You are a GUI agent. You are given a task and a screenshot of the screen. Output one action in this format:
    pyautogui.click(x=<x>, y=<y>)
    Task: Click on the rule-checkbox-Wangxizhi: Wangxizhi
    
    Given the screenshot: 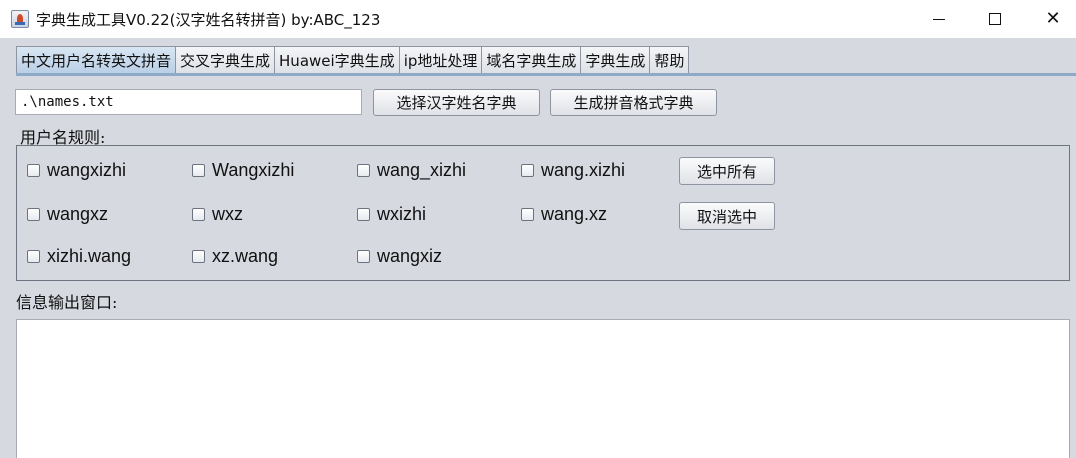 What is the action you would take?
    pyautogui.click(x=243, y=170)
    